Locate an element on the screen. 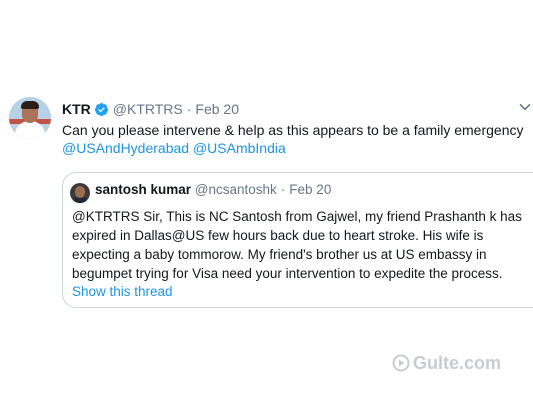 The width and height of the screenshot is (533, 400). author-name: KTR is located at coordinates (76, 109).